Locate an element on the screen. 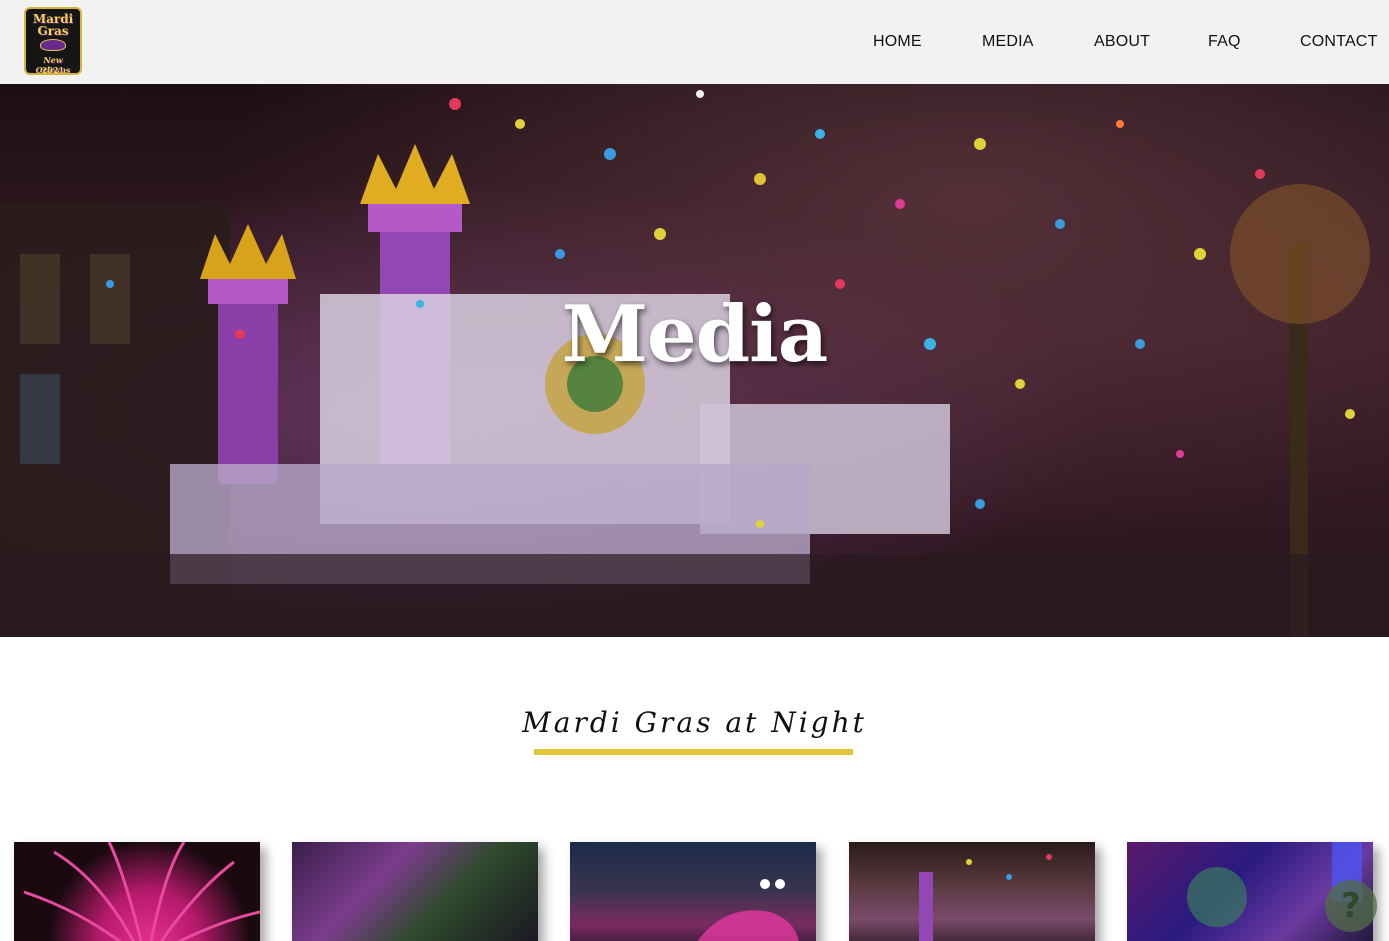  hero-title: Media is located at coordinates (695, 334).